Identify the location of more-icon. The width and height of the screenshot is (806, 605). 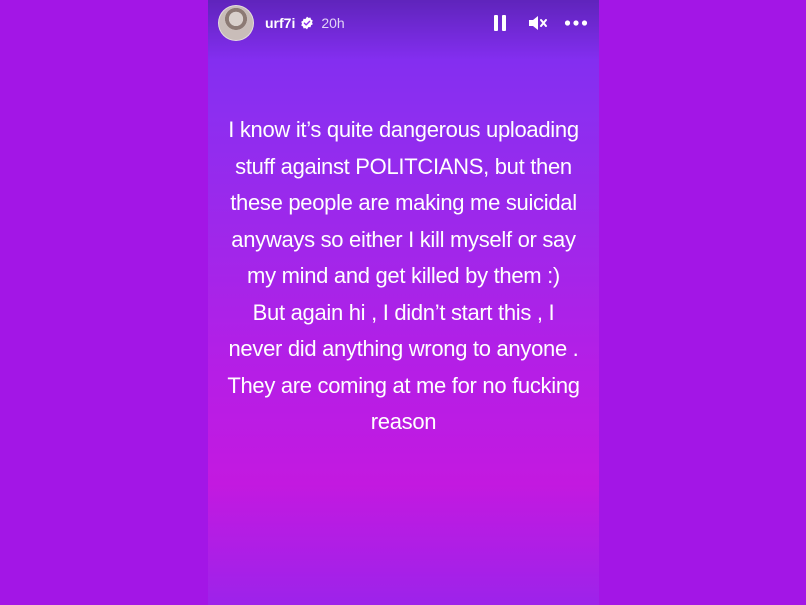
(576, 23).